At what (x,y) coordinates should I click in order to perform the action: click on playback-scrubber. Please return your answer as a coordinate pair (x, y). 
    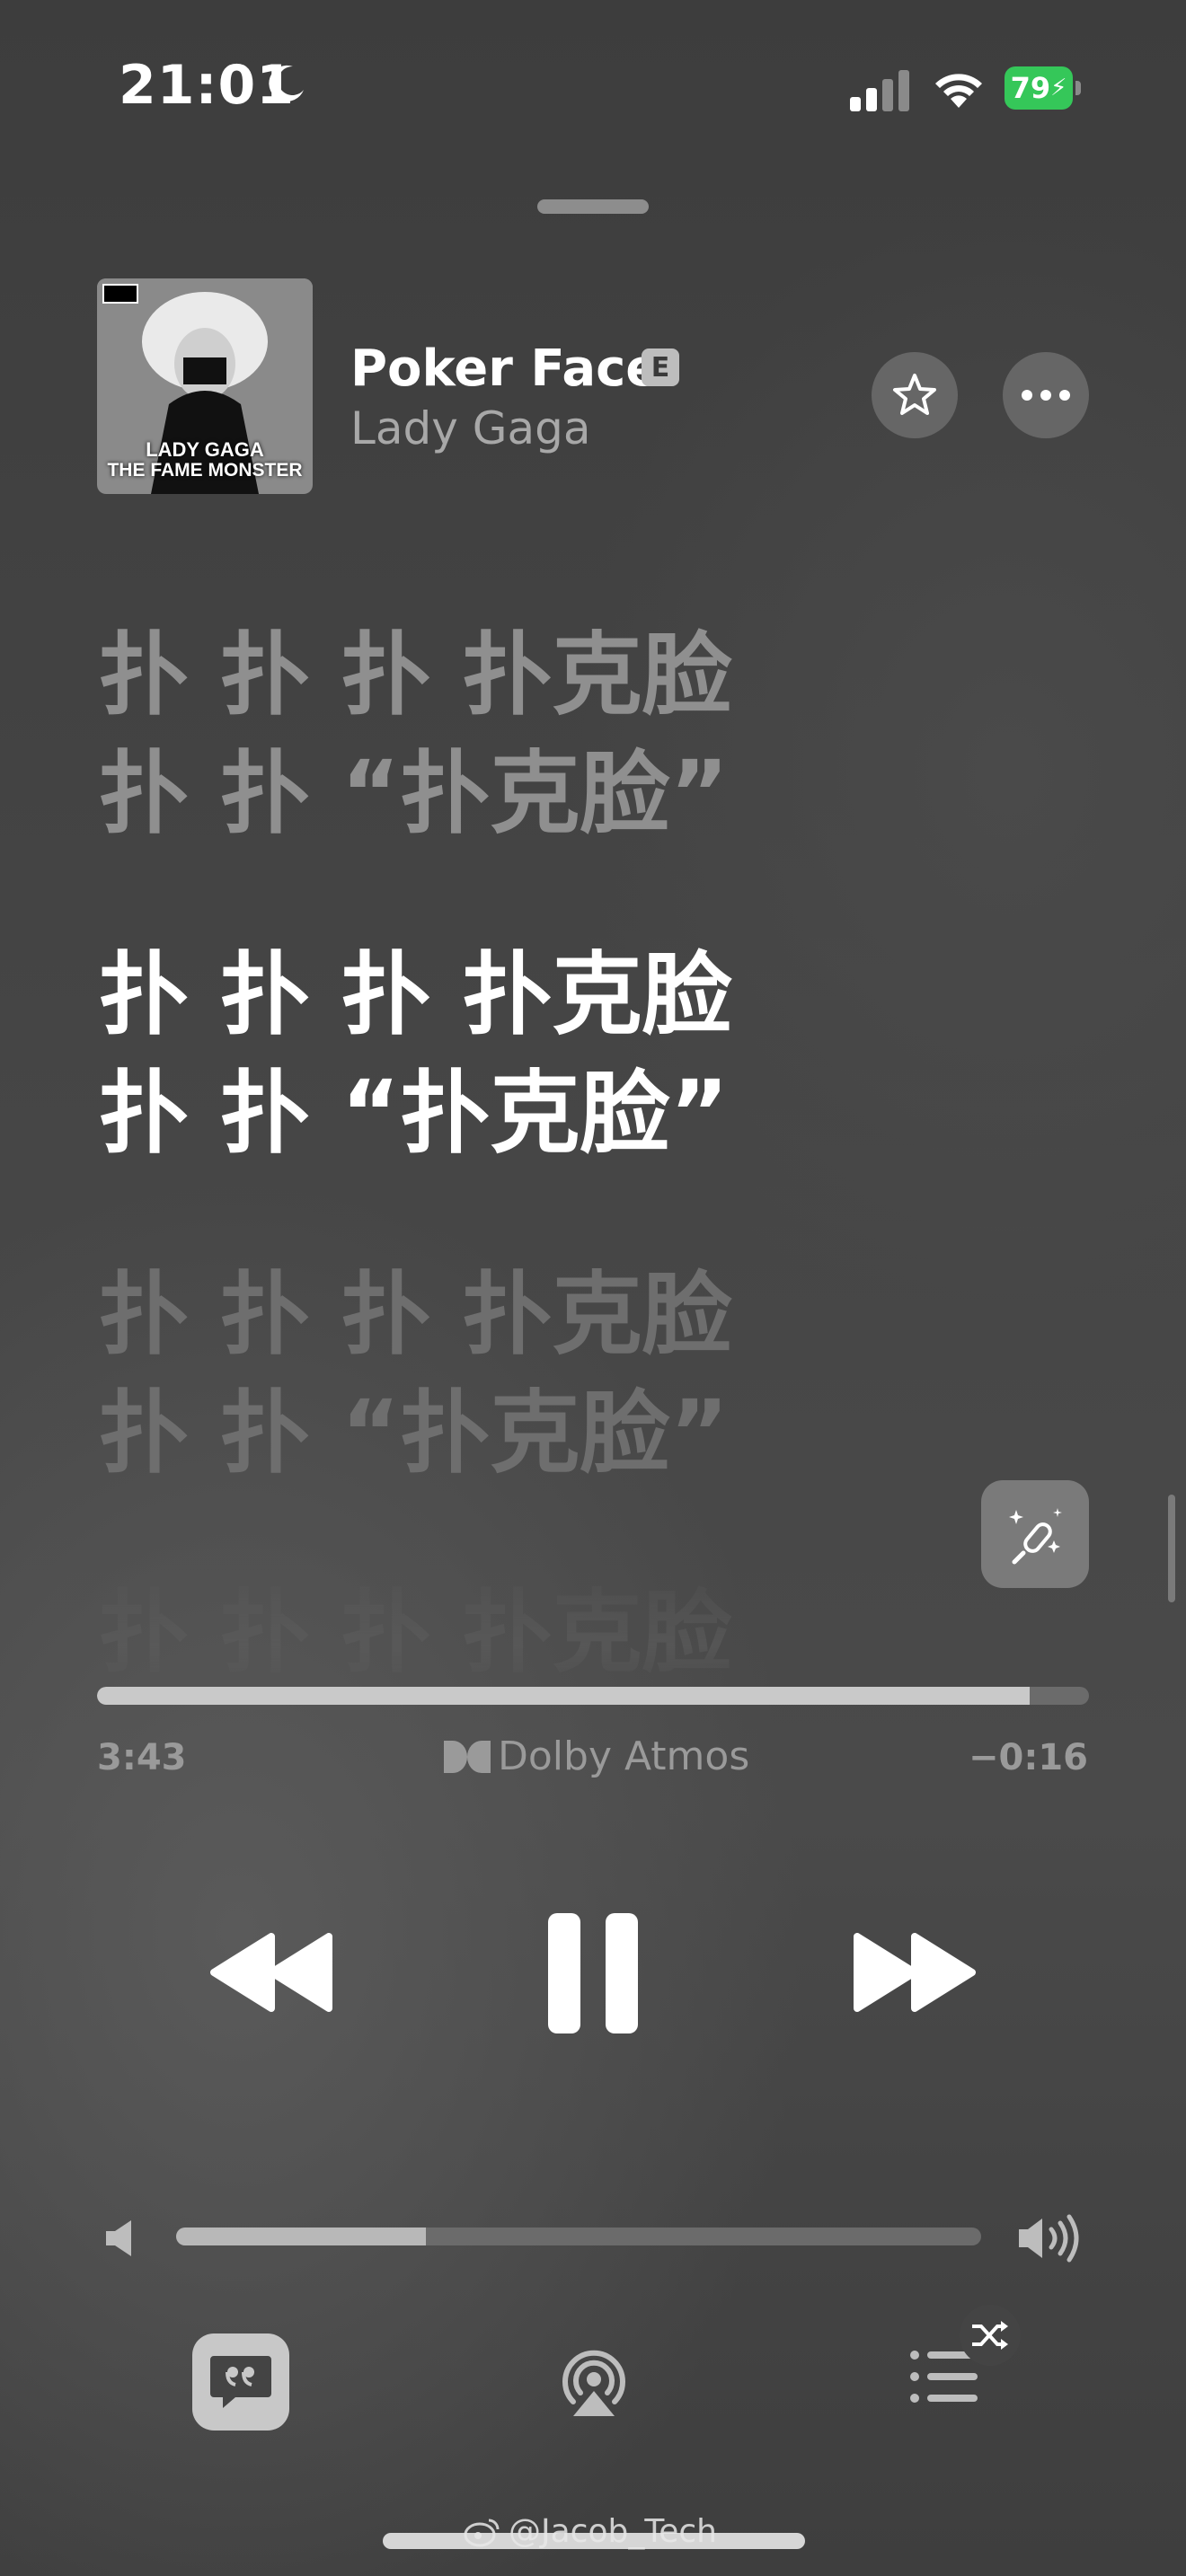
    Looking at the image, I should click on (593, 1696).